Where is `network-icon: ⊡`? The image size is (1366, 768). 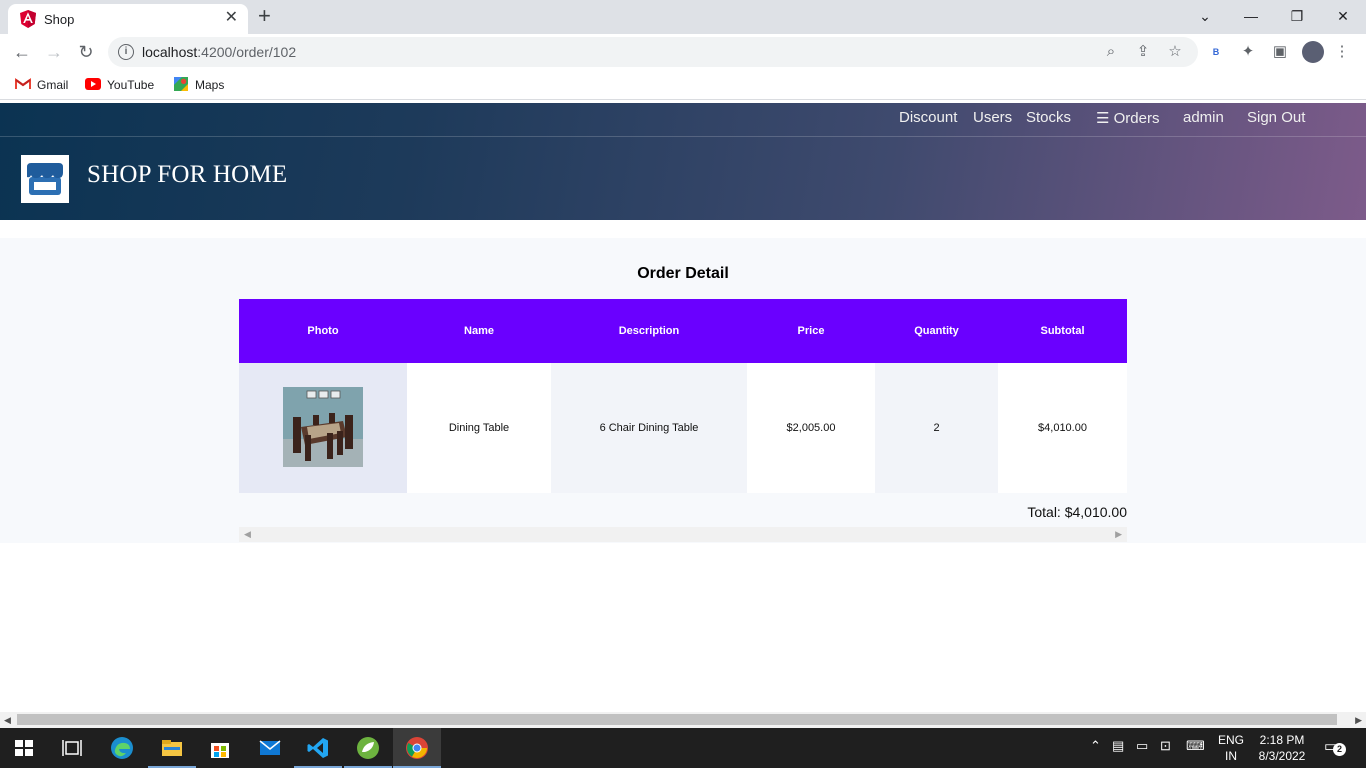
network-icon: ⊡ is located at coordinates (1165, 746).